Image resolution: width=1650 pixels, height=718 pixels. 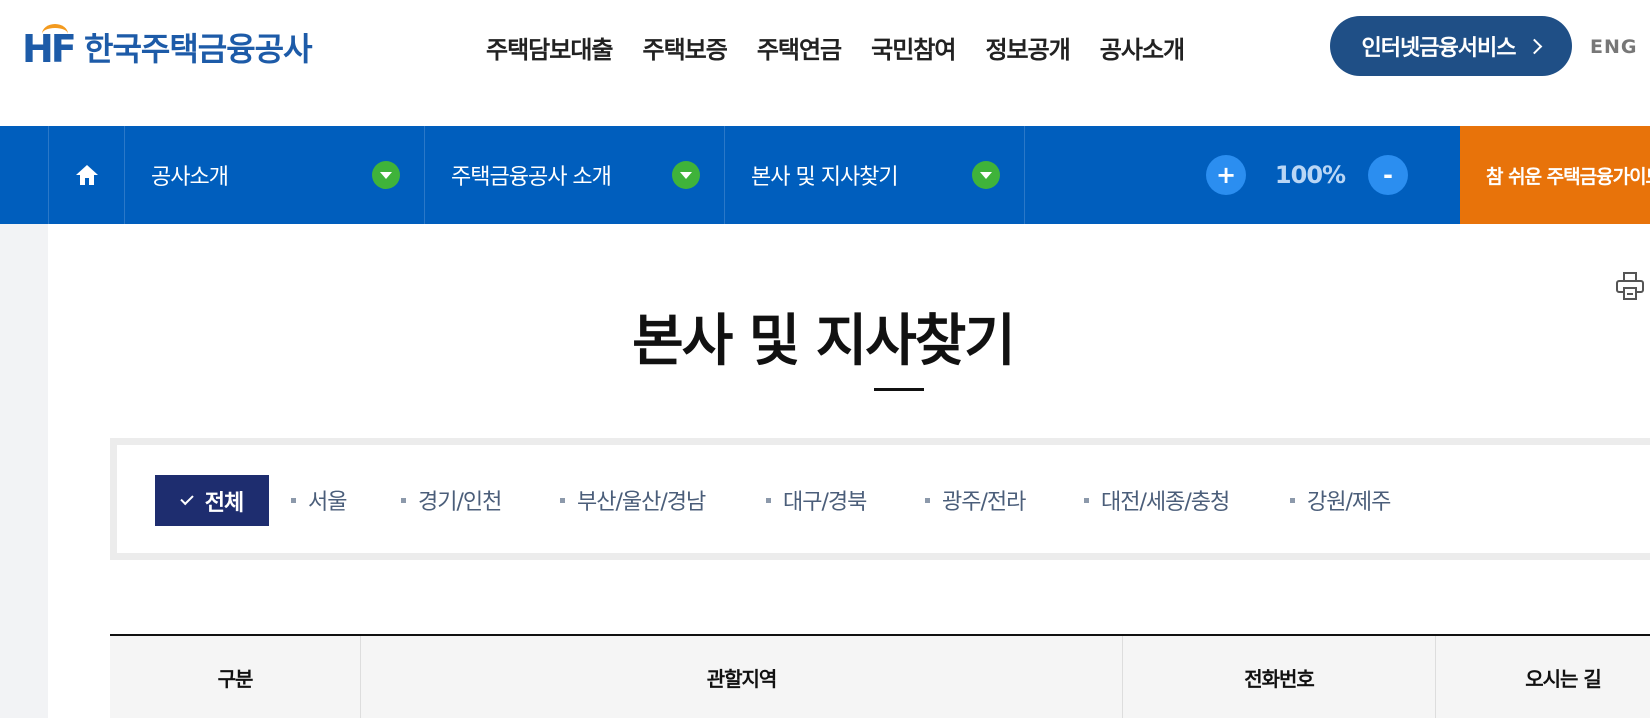 I want to click on print-icon, so click(x=1630, y=286).